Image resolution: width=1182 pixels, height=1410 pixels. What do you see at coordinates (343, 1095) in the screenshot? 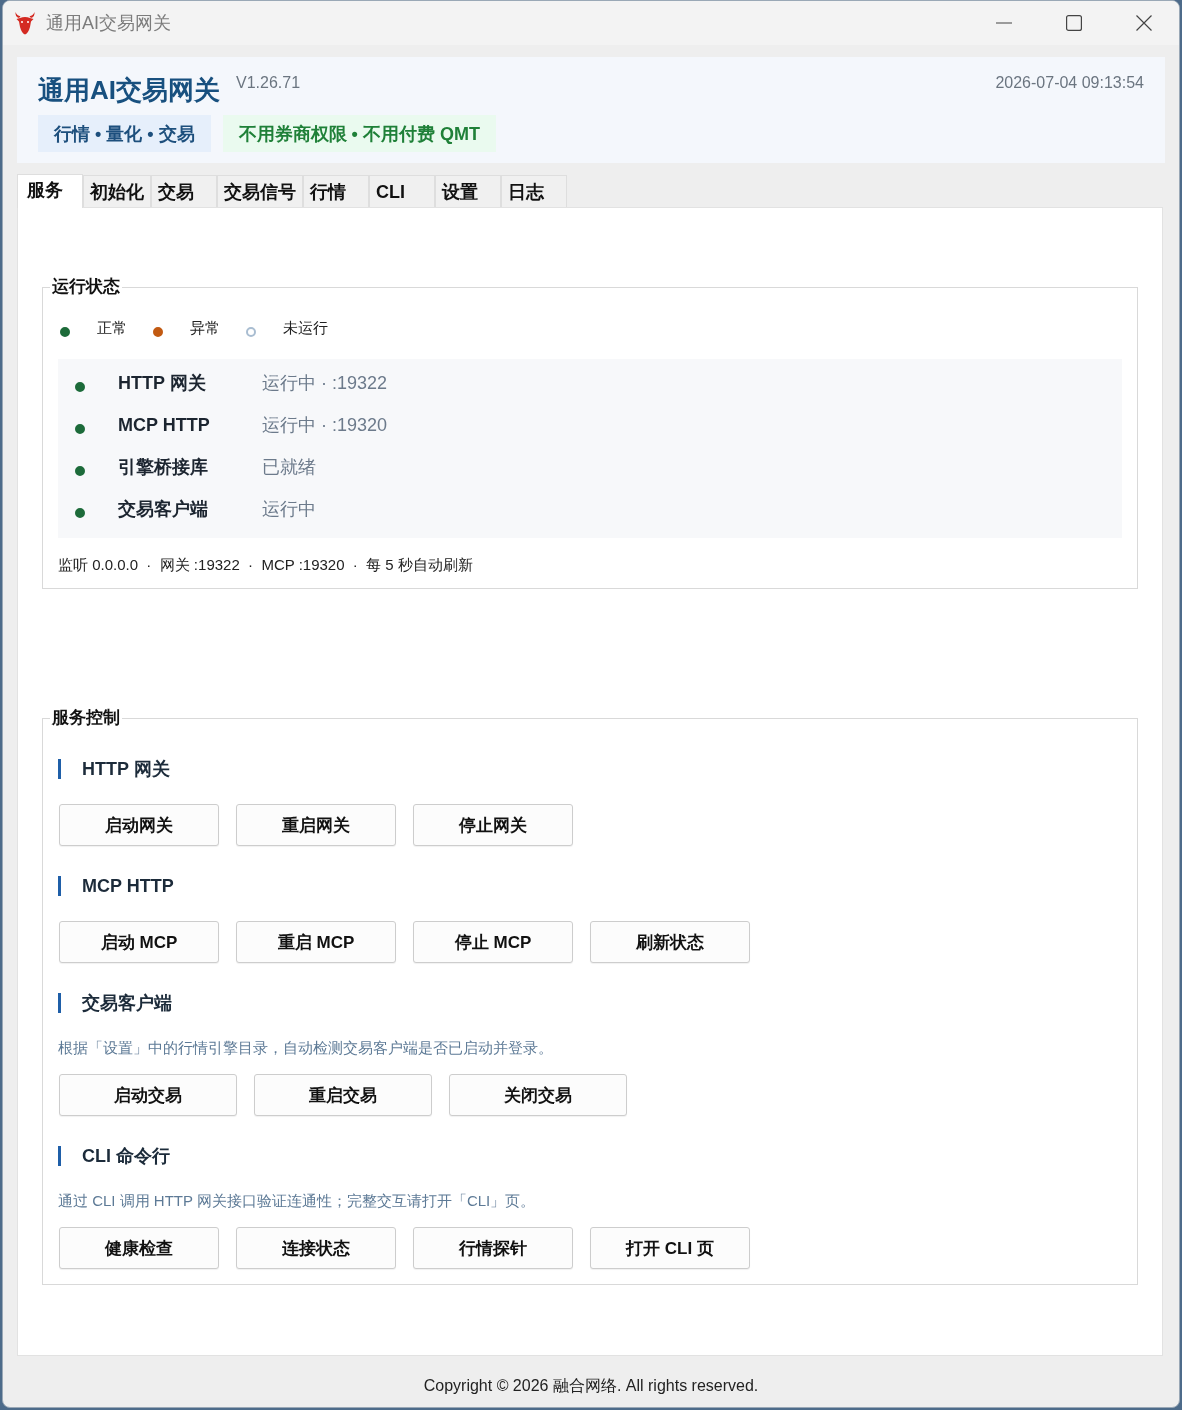
I see `action-button: 重启交易` at bounding box center [343, 1095].